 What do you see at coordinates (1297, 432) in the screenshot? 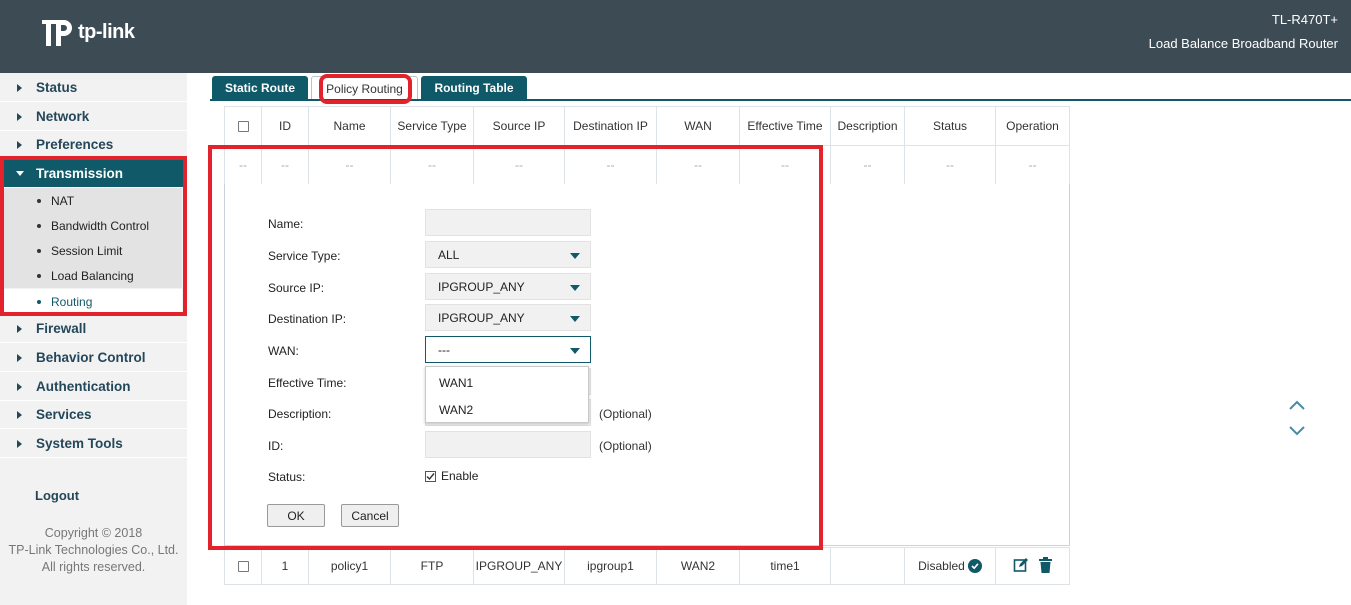
I see `scroll-down-icon` at bounding box center [1297, 432].